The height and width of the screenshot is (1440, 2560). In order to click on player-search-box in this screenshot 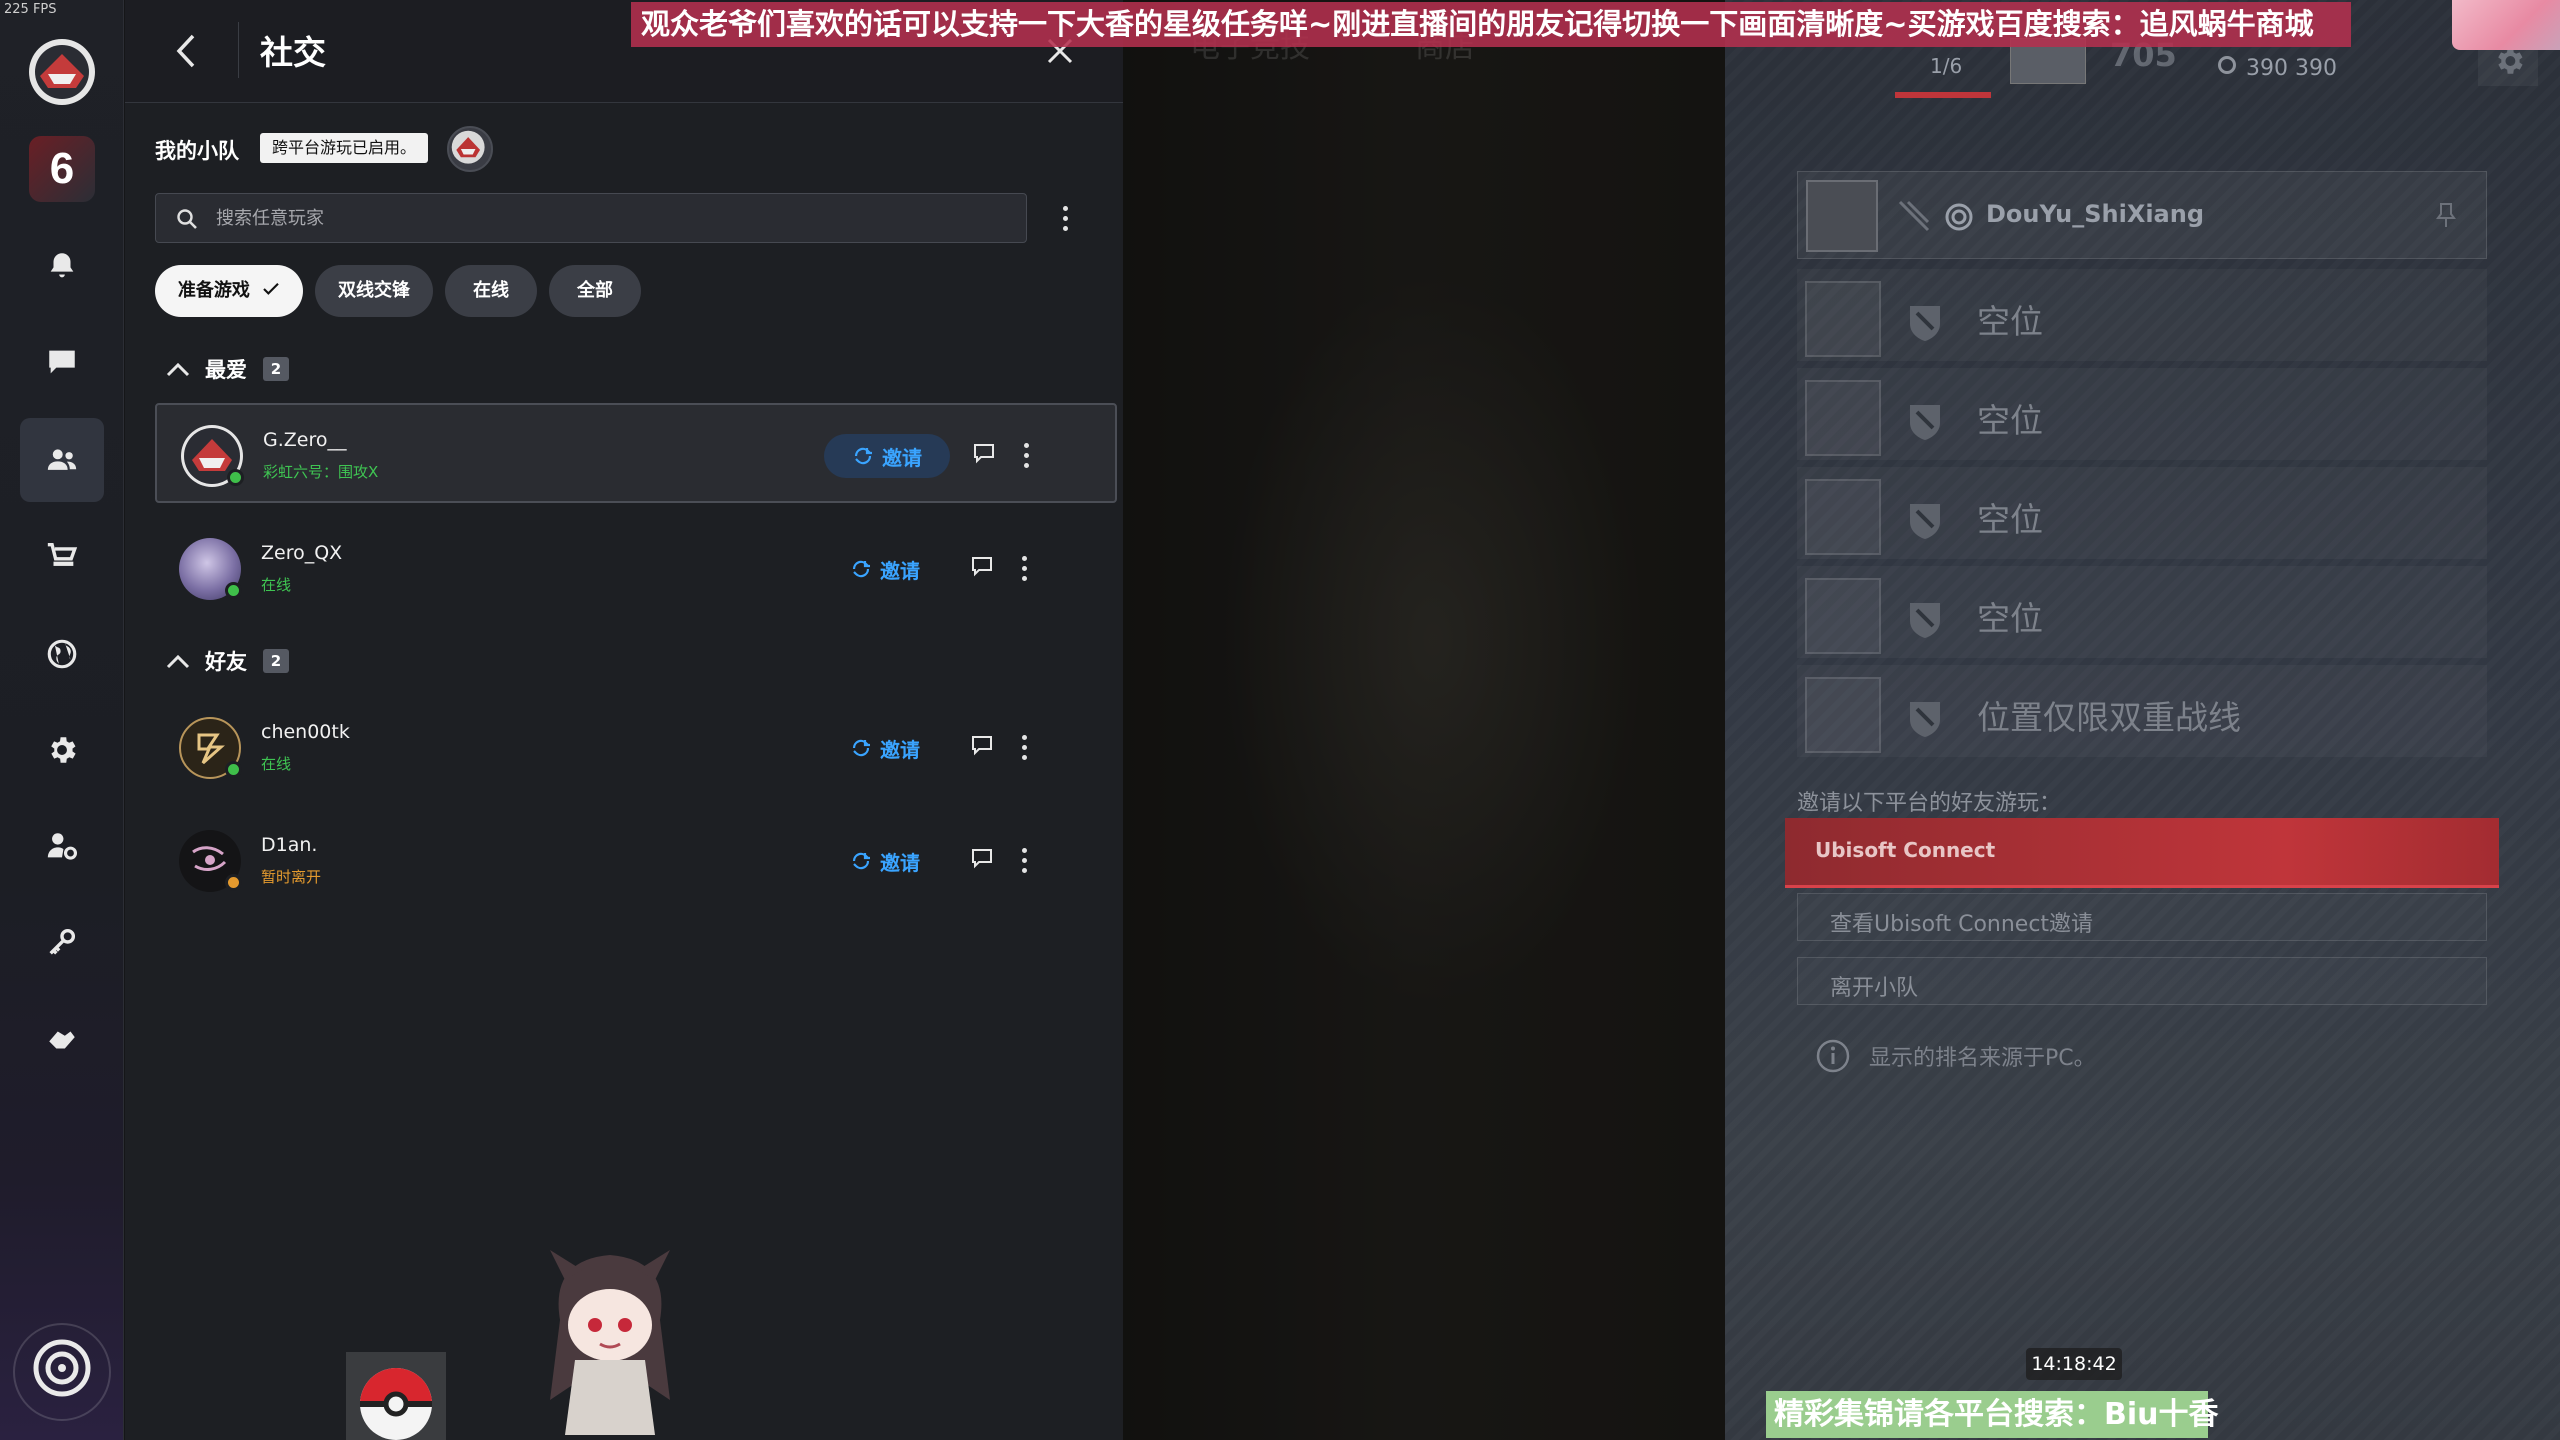, I will do `click(591, 218)`.